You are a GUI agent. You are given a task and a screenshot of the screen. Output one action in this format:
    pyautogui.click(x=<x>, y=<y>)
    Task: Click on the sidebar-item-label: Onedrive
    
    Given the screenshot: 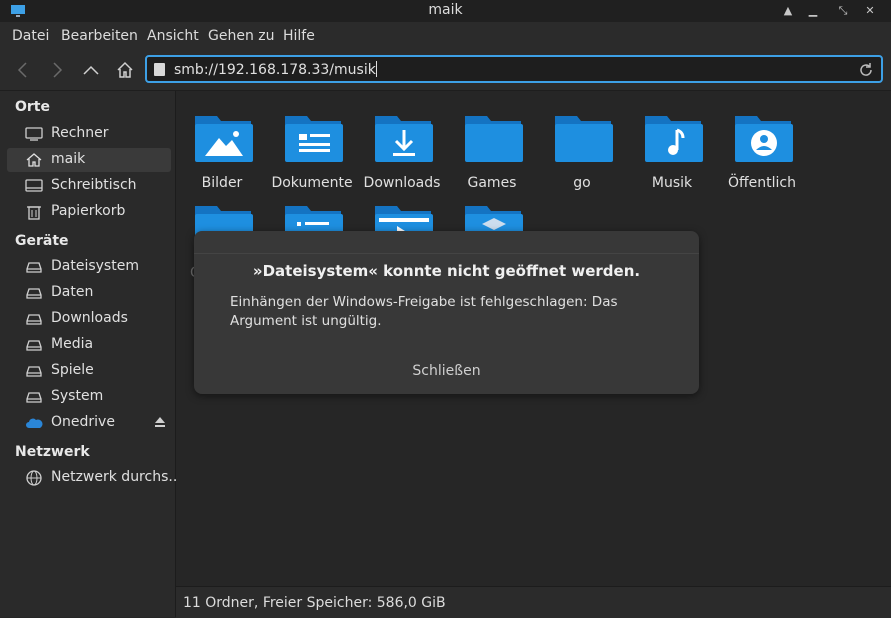 What is the action you would take?
    pyautogui.click(x=83, y=422)
    